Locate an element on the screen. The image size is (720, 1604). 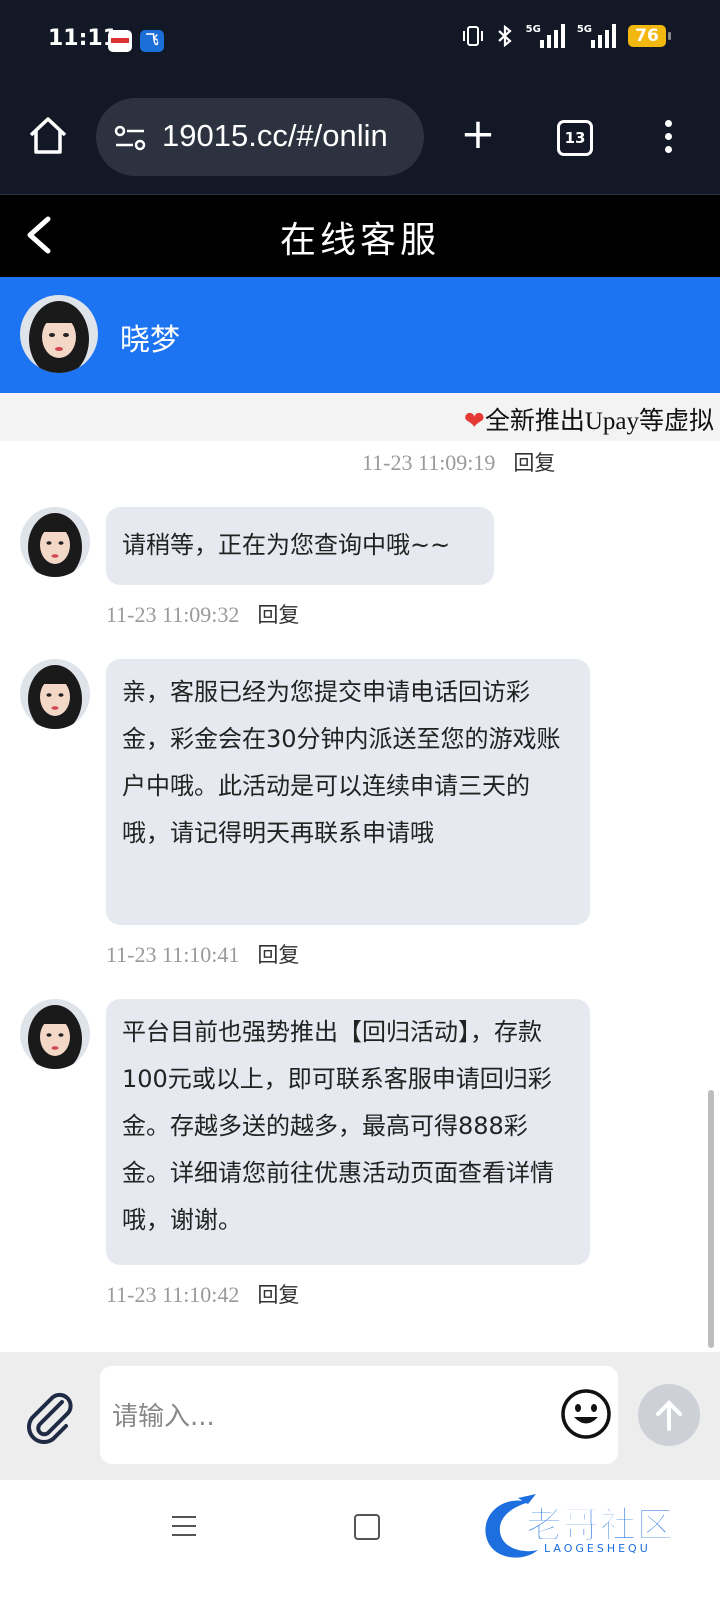
page-header: 在线客服 is located at coordinates (360, 236).